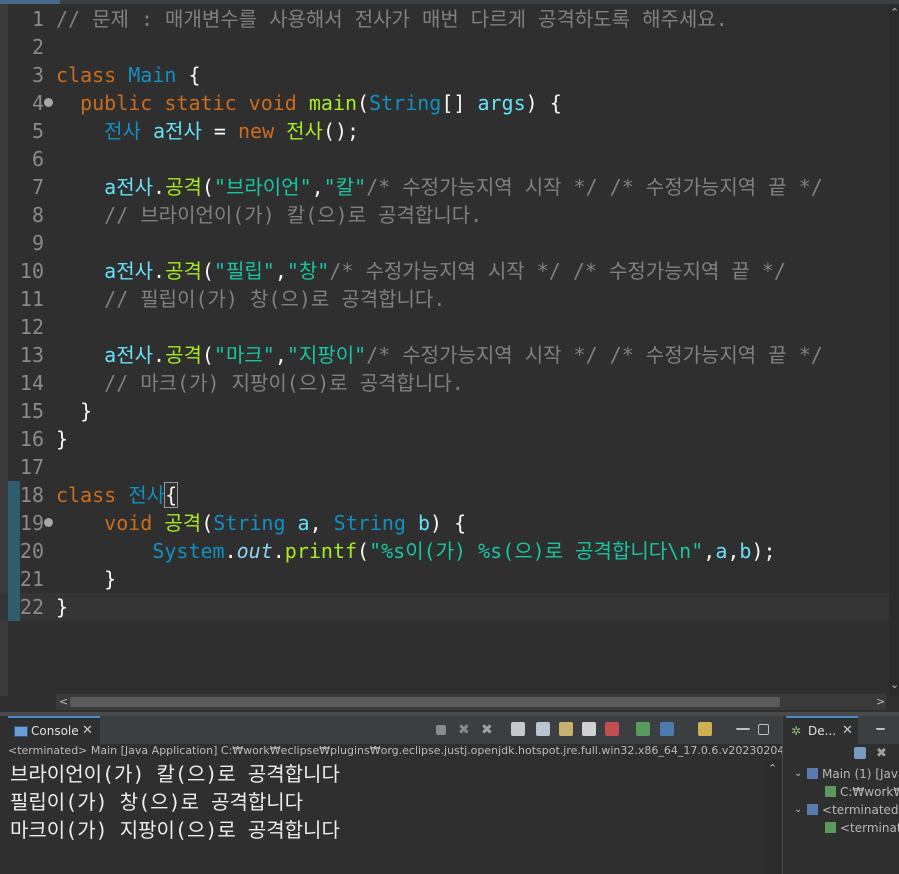 This screenshot has width=899, height=874. Describe the element at coordinates (643, 729) in the screenshot. I see `display-selected-console-icon` at that location.